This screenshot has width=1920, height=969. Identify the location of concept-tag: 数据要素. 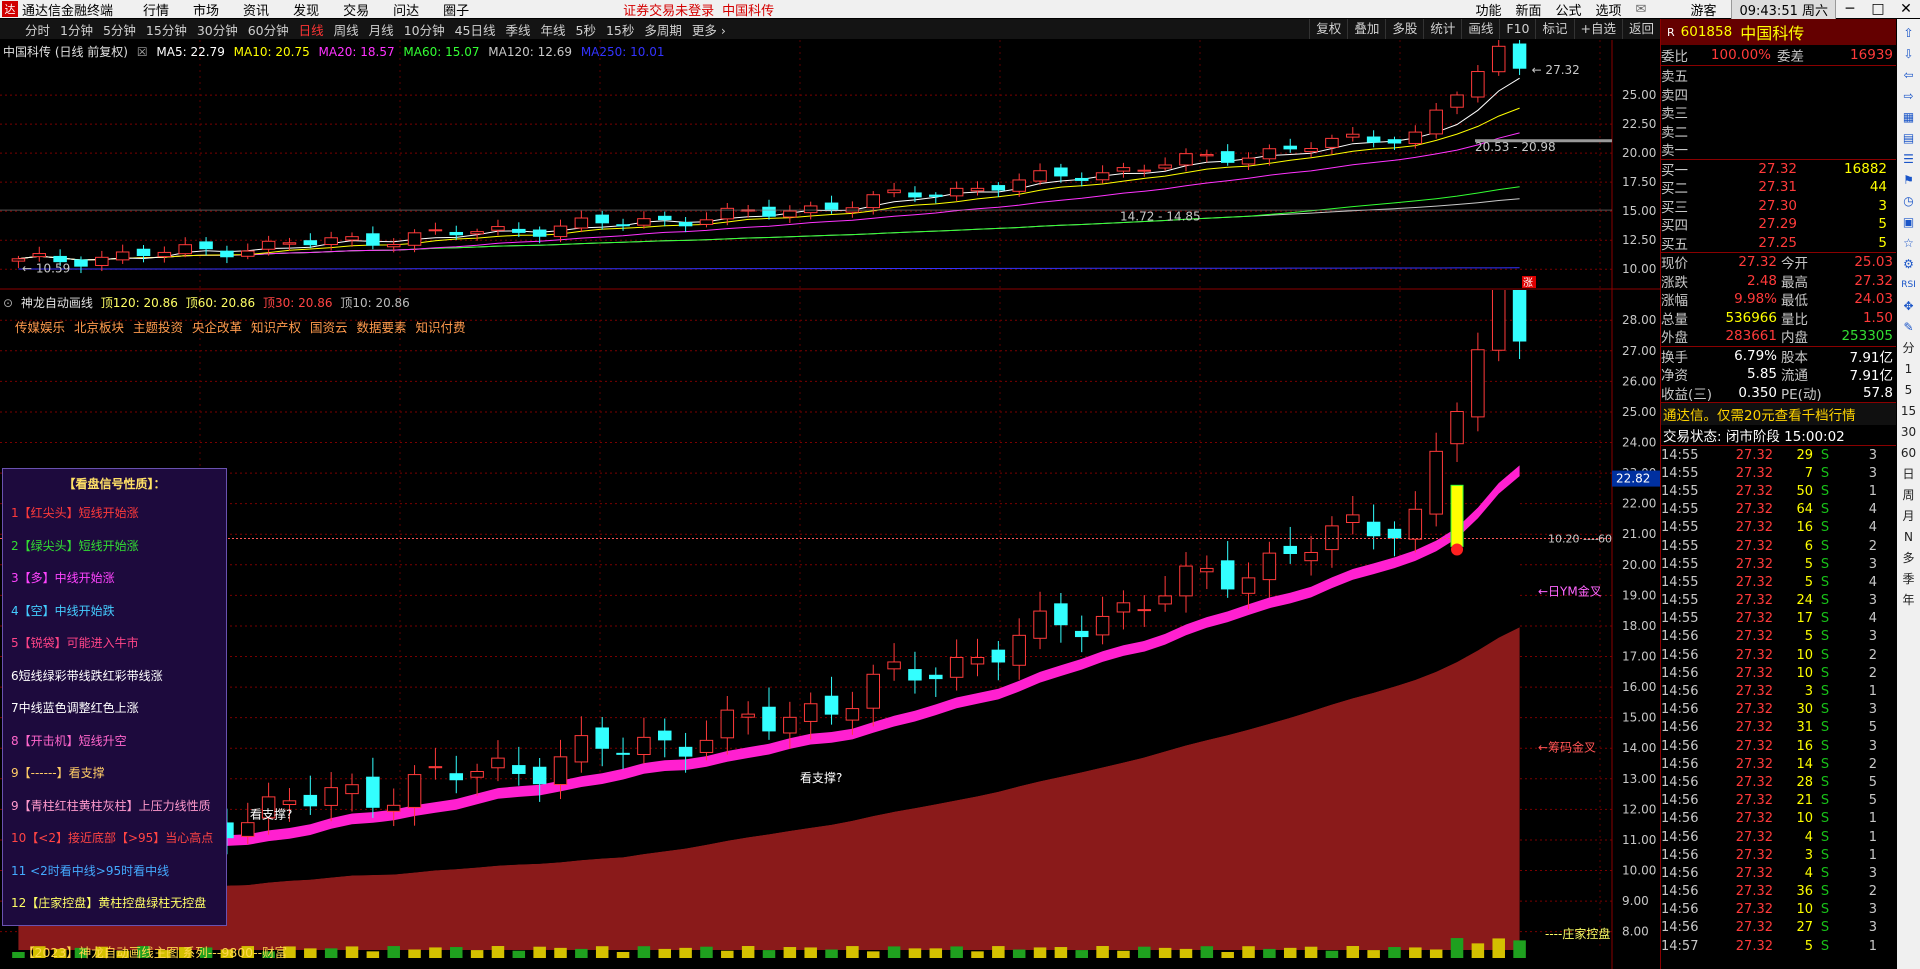
(382, 327).